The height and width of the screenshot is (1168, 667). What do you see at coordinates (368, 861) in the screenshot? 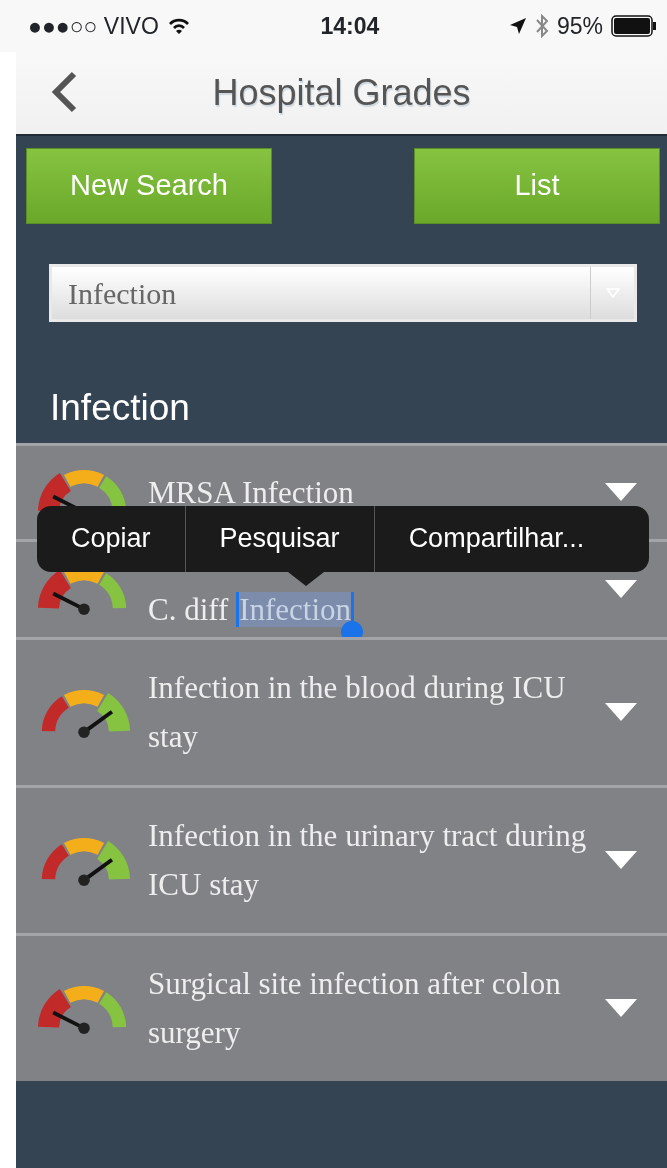
I see `row-title: Infection in the urinary tract during ICU stay` at bounding box center [368, 861].